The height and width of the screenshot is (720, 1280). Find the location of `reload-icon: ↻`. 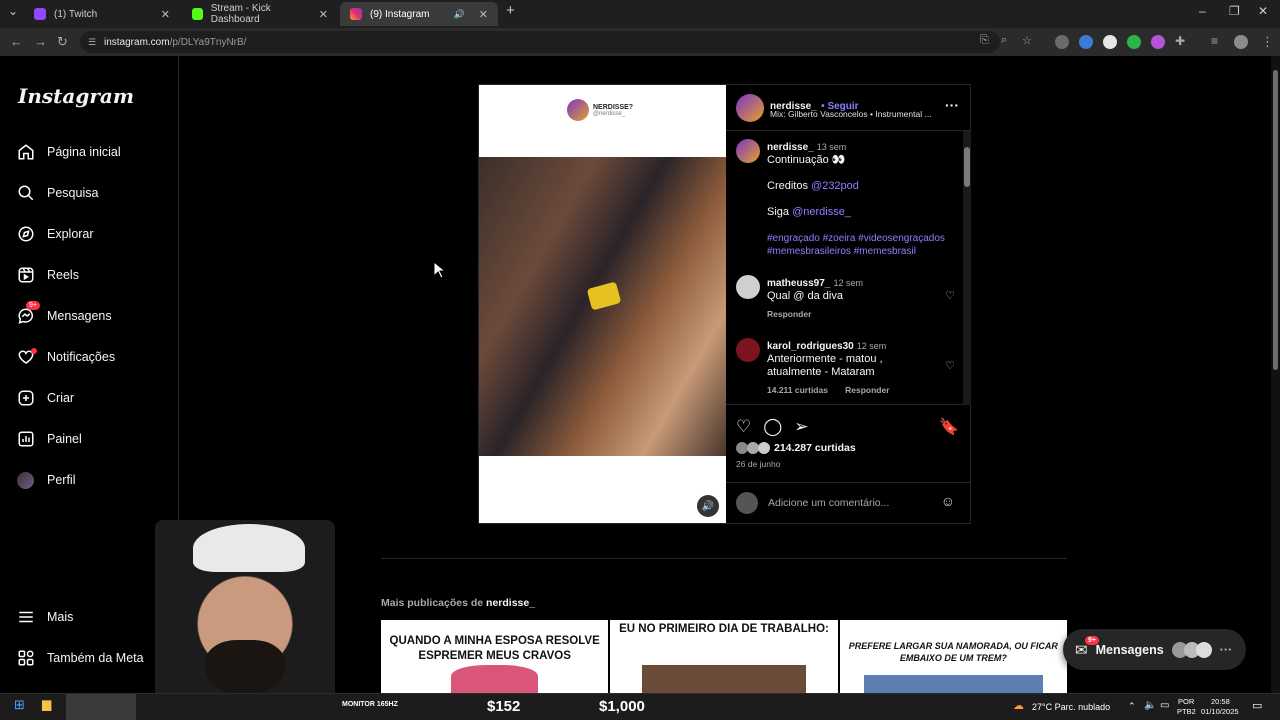

reload-icon: ↻ is located at coordinates (62, 42).